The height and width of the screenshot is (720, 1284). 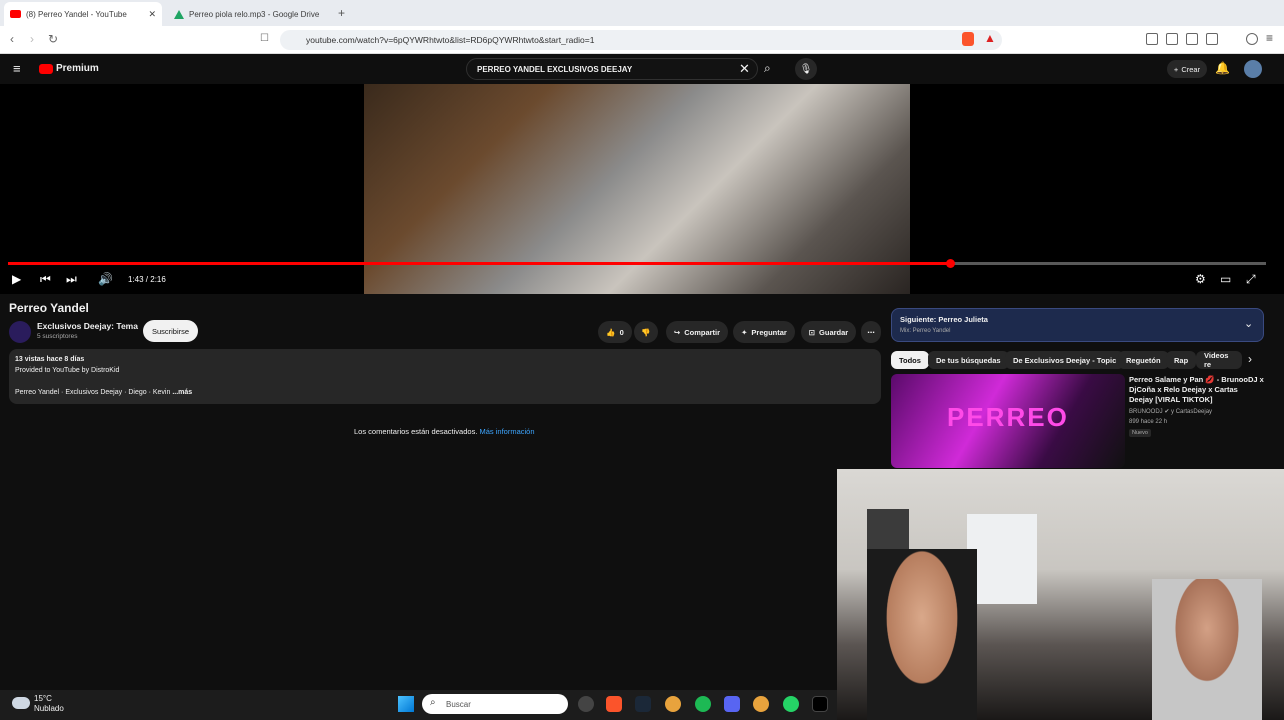 What do you see at coordinates (990, 38) in the screenshot?
I see `brave-rewards-icon: ▲` at bounding box center [990, 38].